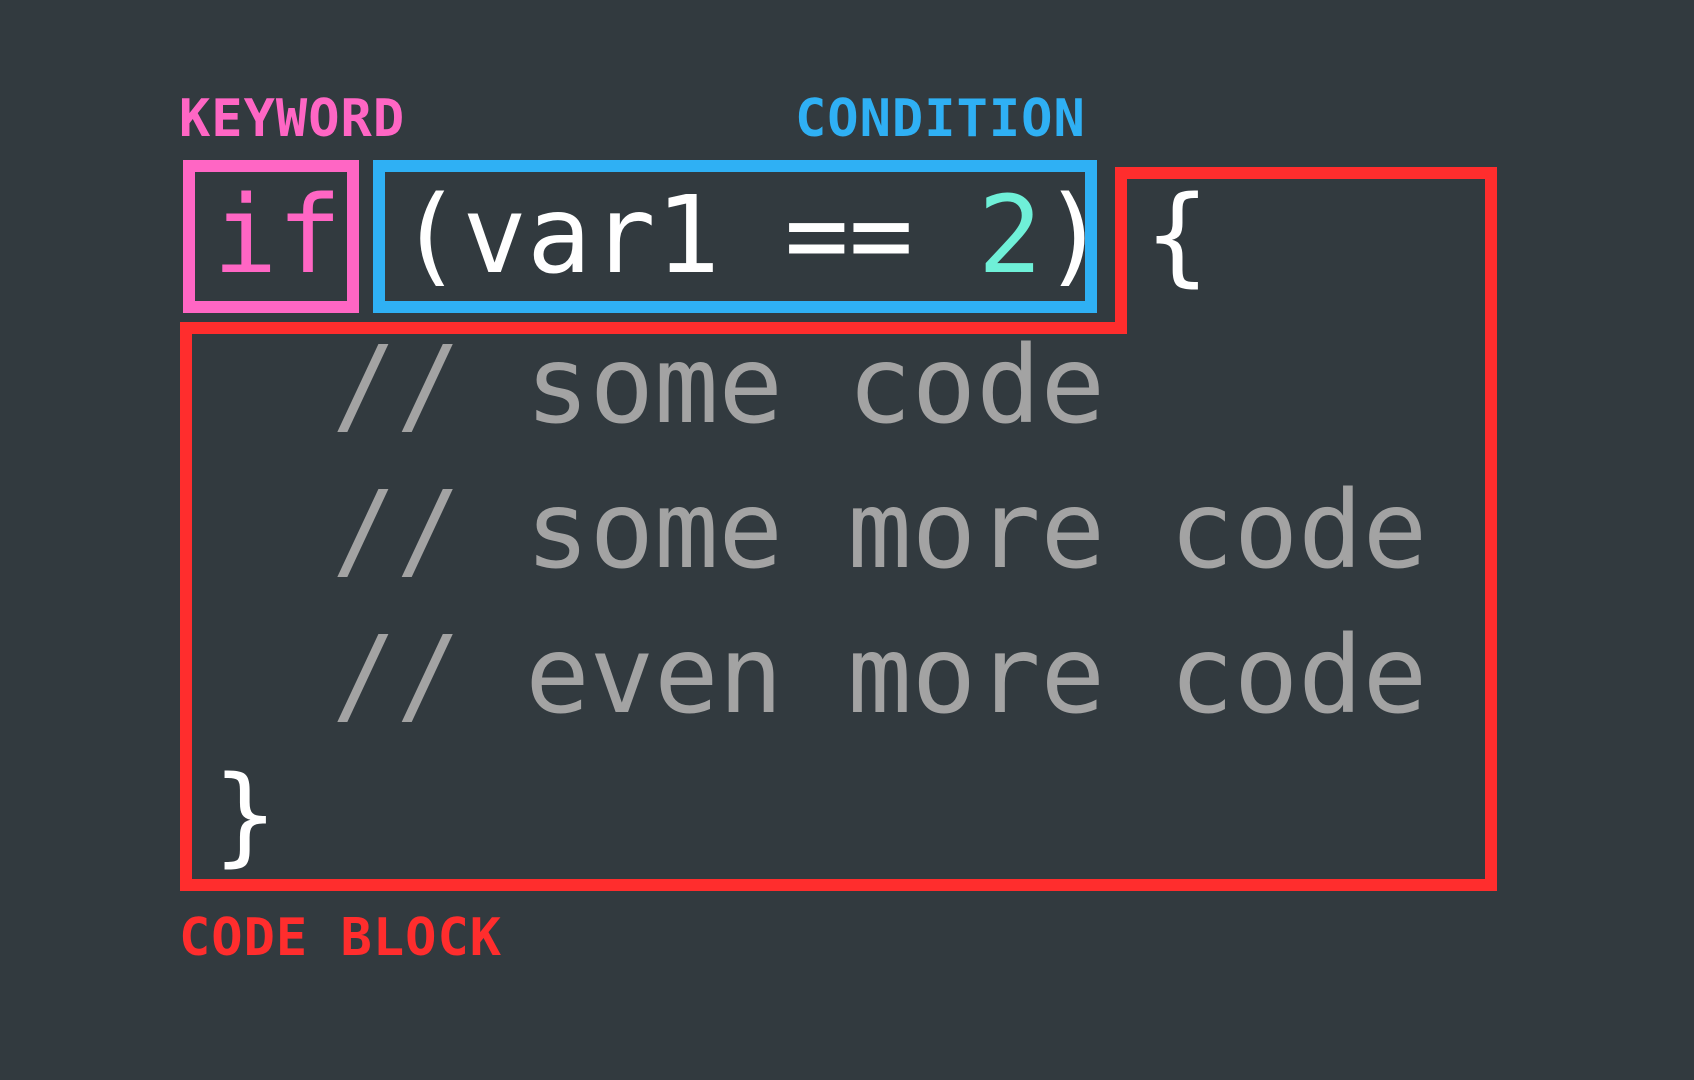 This screenshot has height=1080, width=1694. Describe the element at coordinates (341, 938) in the screenshot. I see `code-block-label: CODE BLOCK` at that location.